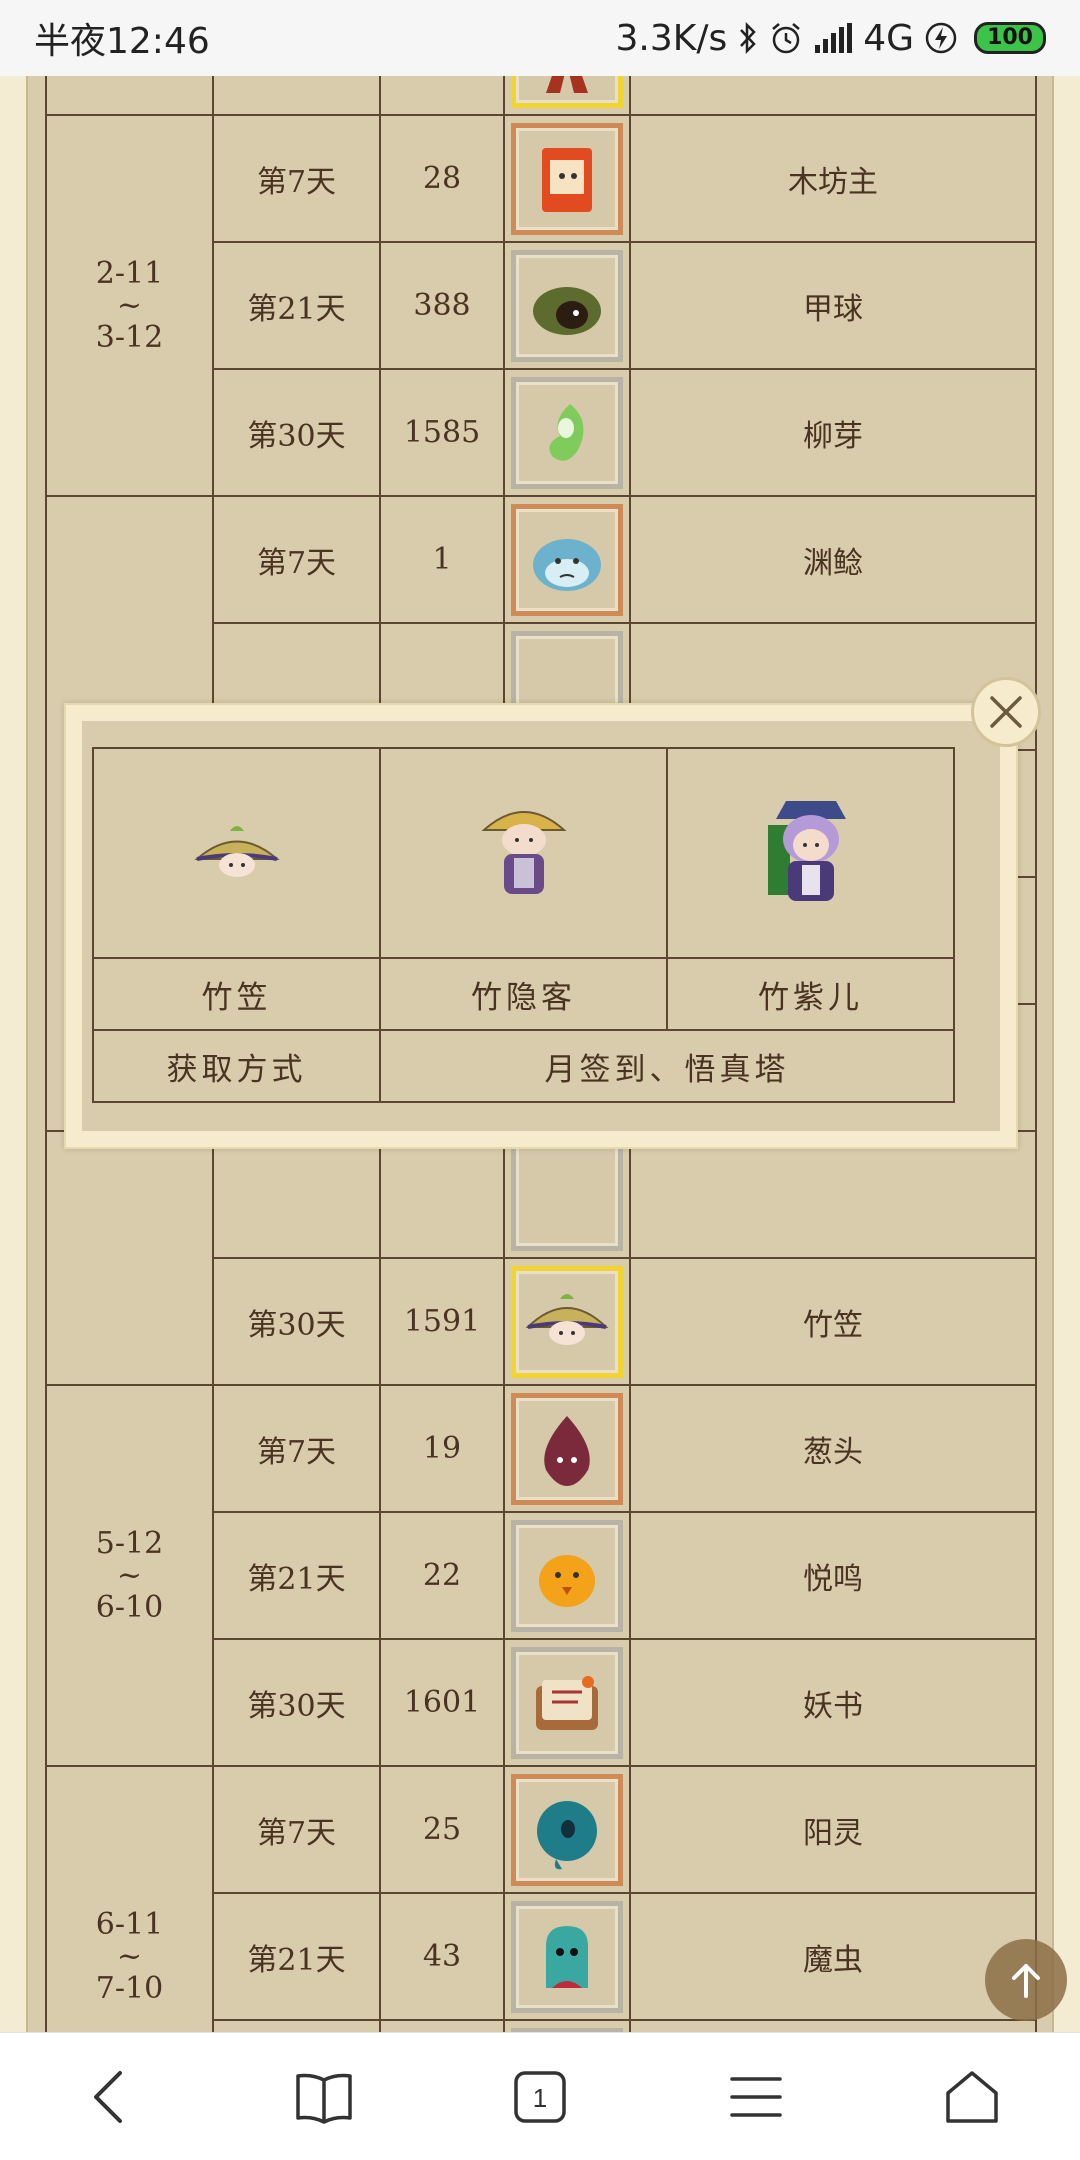 This screenshot has height=2160, width=1080. I want to click on pet-name-cell: 甲球, so click(833, 305).